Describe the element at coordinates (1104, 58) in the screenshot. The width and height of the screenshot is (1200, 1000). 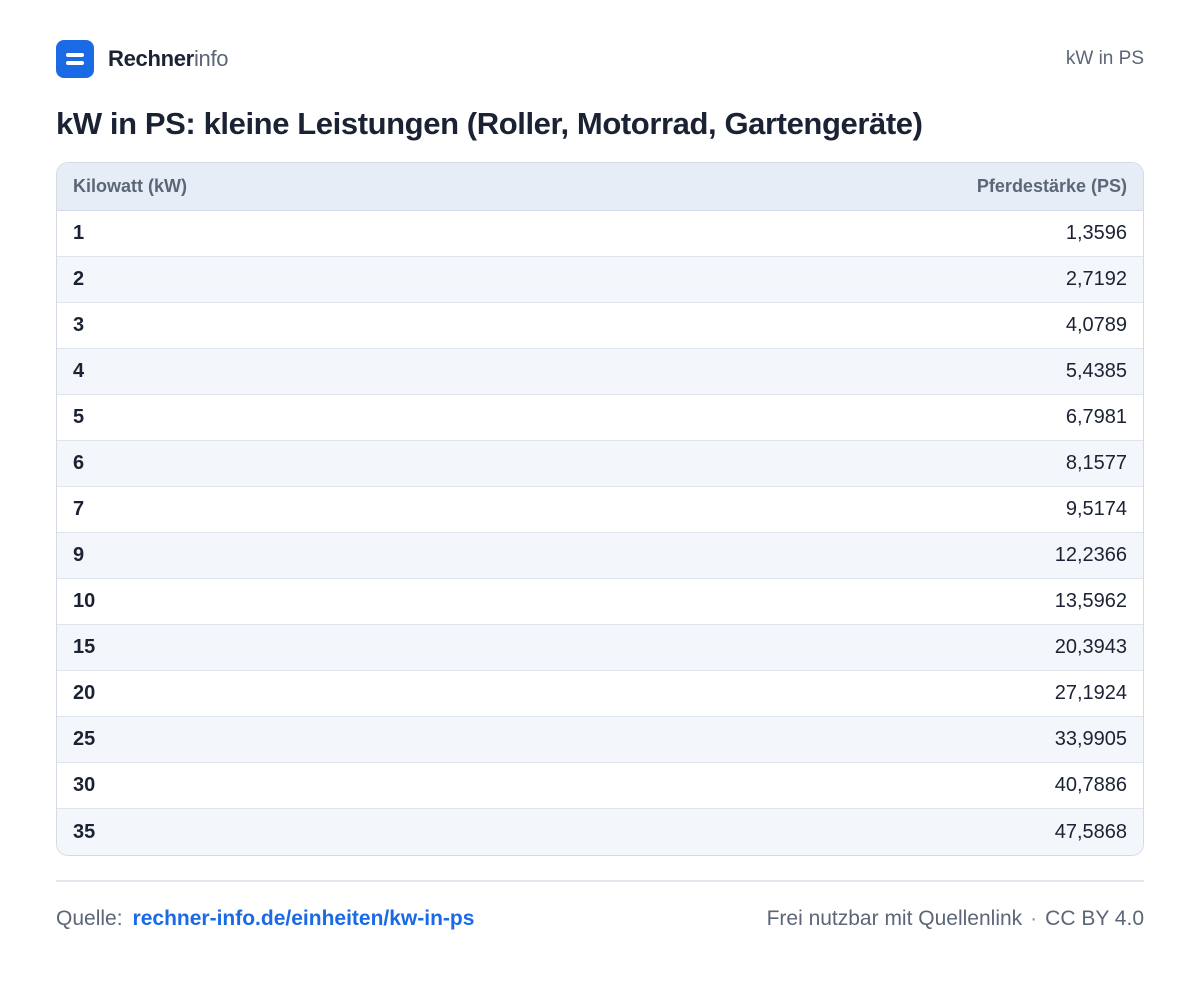
I see `header-page-label: kW in PS` at that location.